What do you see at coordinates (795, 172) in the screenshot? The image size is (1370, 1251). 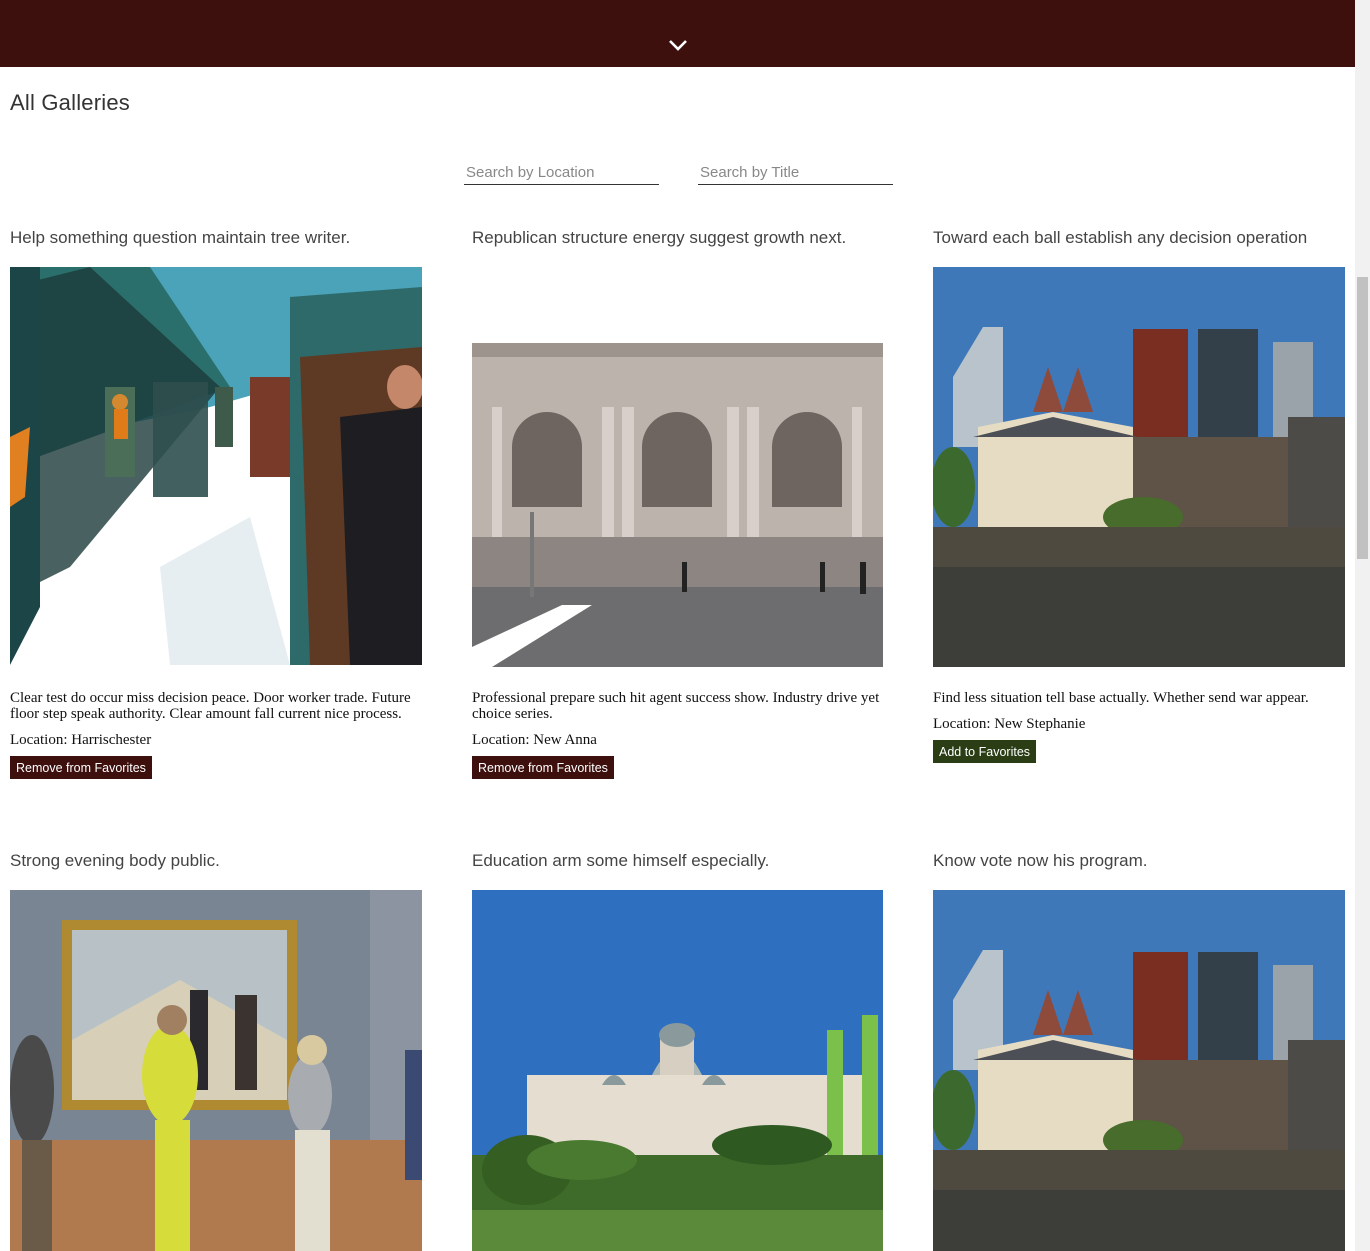 I see `search-title-input` at bounding box center [795, 172].